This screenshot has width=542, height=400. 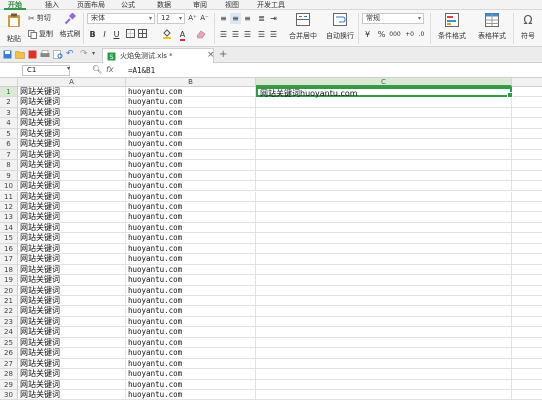 What do you see at coordinates (32, 54) in the screenshot?
I see `pdf-icon` at bounding box center [32, 54].